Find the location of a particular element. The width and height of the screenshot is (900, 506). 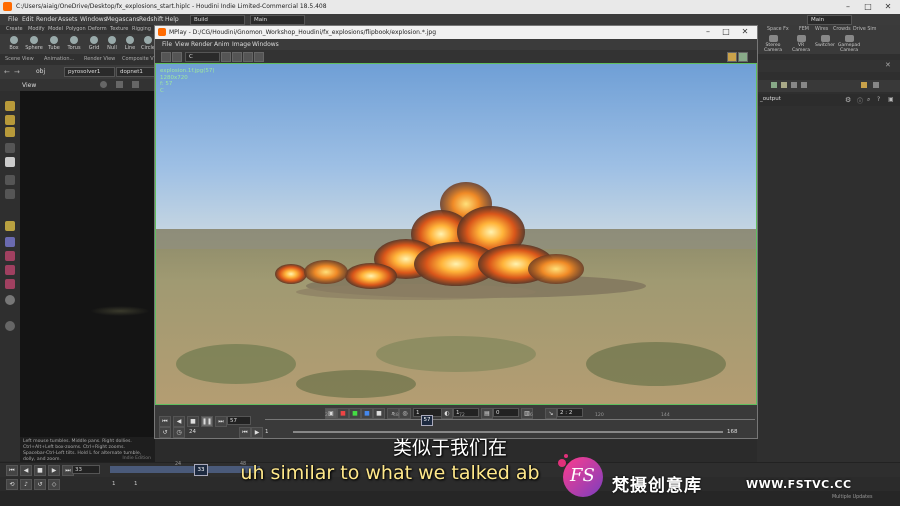

aspect-icon: ↘ is located at coordinates (551, 413).